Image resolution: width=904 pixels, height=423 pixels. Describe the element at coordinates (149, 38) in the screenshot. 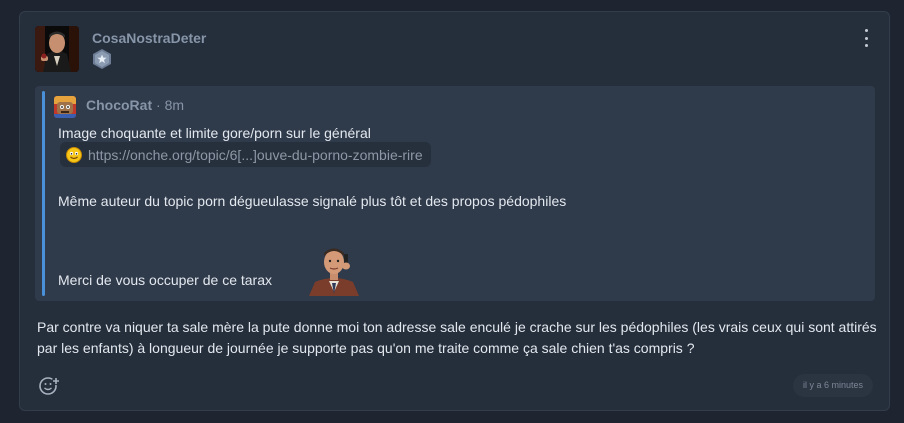

I see `author-name: CosaNostraDeter` at that location.